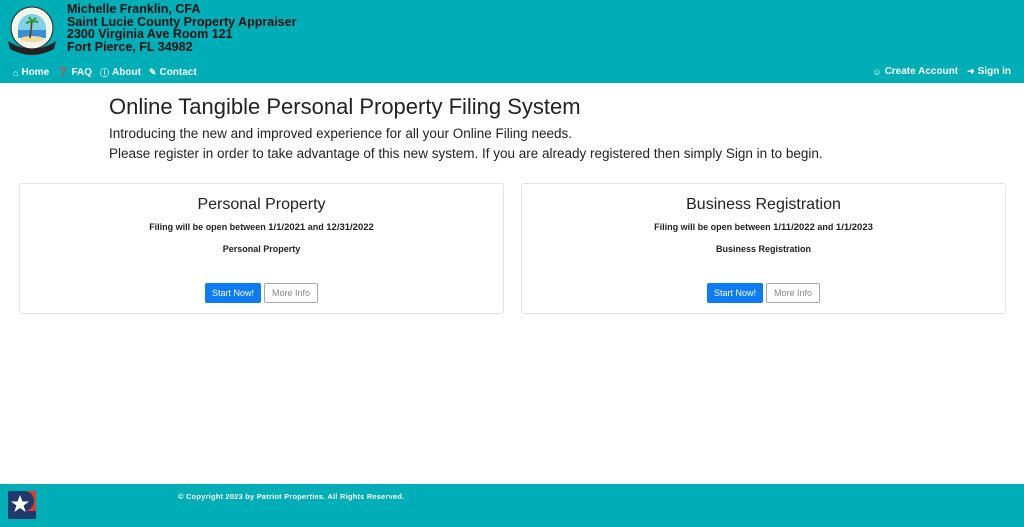 The width and height of the screenshot is (1024, 527). Describe the element at coordinates (130, 46) in the screenshot. I see `address-line-2: Fort Pierce, FL 34982` at that location.